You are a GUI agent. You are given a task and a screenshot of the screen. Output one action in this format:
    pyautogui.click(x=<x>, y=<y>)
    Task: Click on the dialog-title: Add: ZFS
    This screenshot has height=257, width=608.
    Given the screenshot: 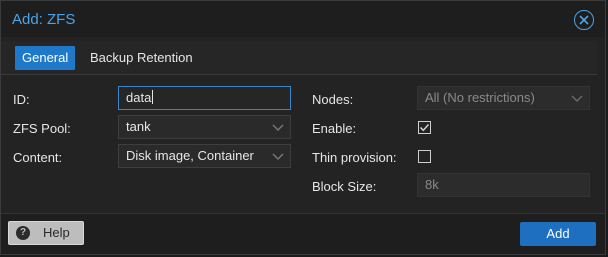 What is the action you would take?
    pyautogui.click(x=44, y=19)
    